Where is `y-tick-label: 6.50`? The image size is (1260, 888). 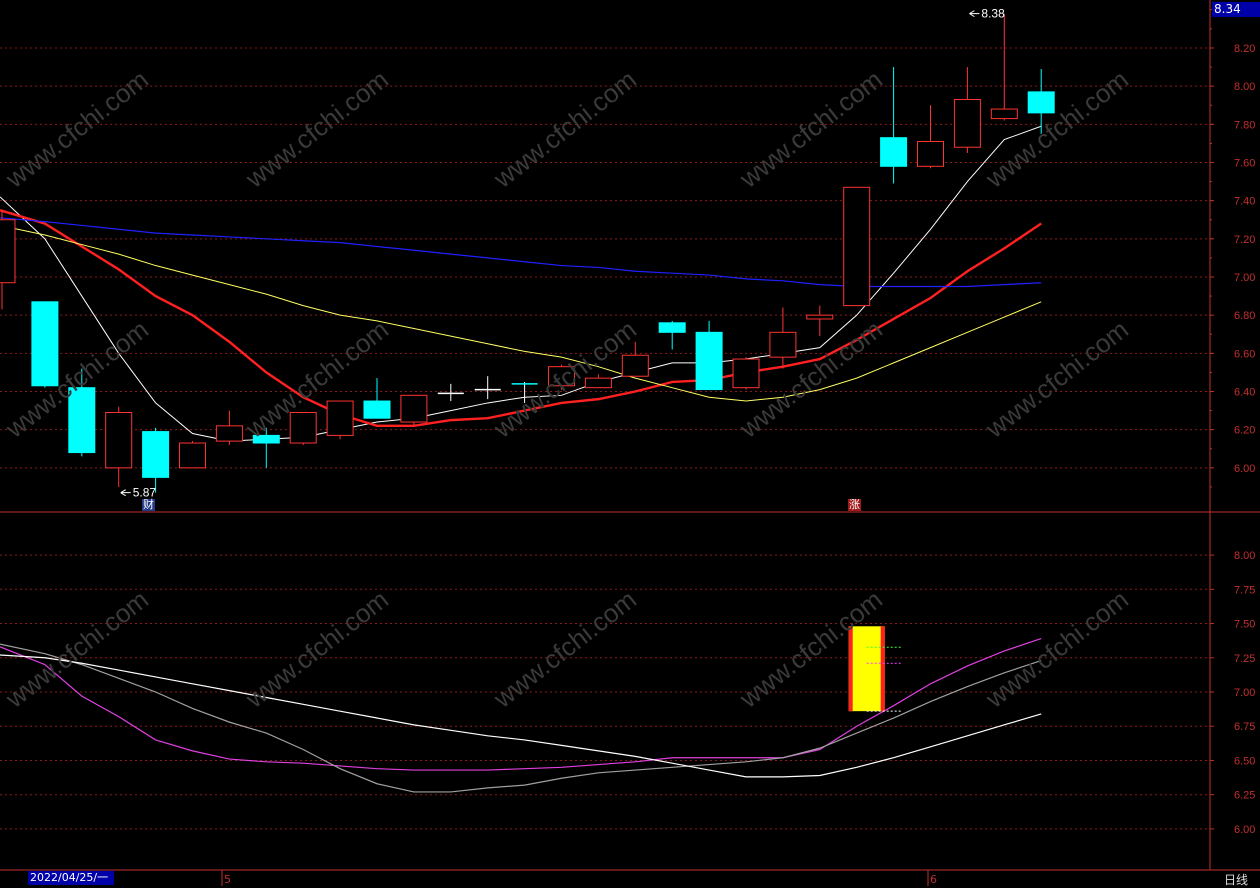
y-tick-label: 6.50 is located at coordinates (1244, 761).